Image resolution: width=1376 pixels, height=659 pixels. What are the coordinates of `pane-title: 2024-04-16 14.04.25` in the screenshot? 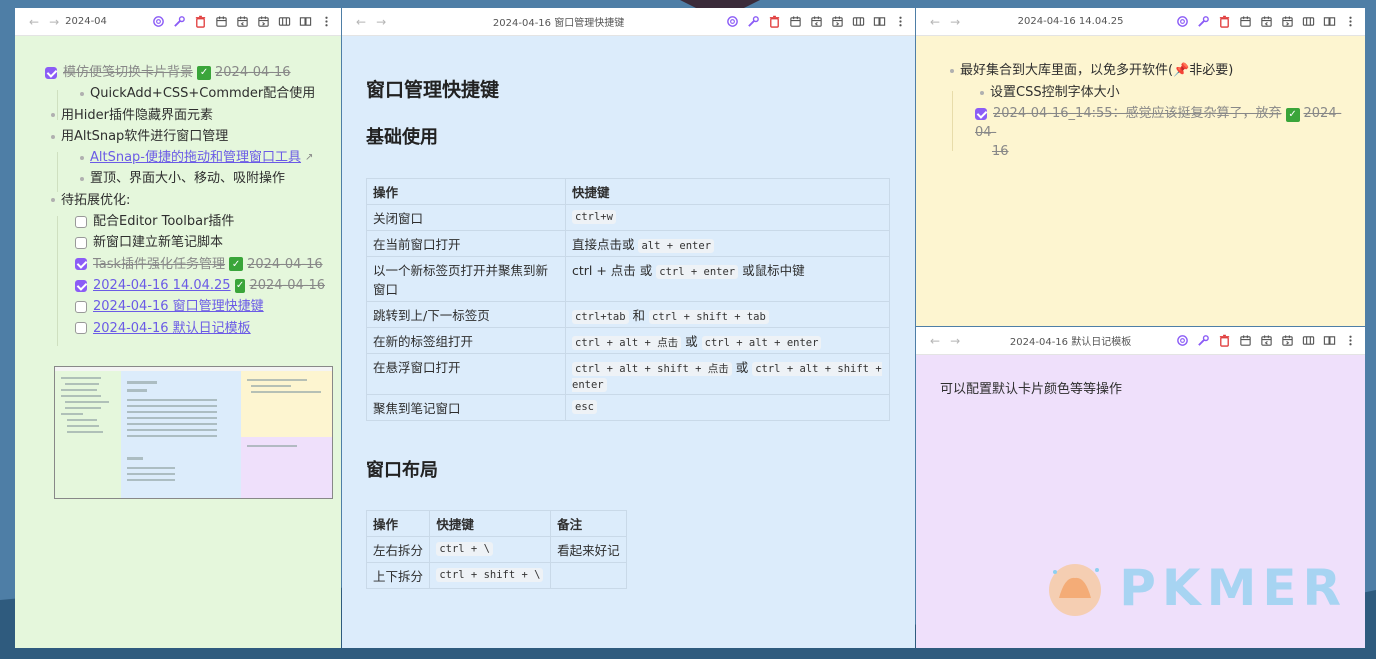 It's located at (1070, 21).